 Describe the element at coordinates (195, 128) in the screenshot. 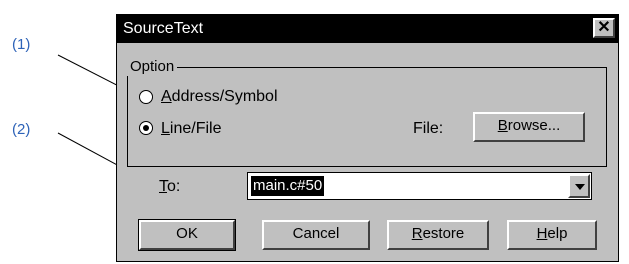

I see `line-label-rest: ine/File` at that location.